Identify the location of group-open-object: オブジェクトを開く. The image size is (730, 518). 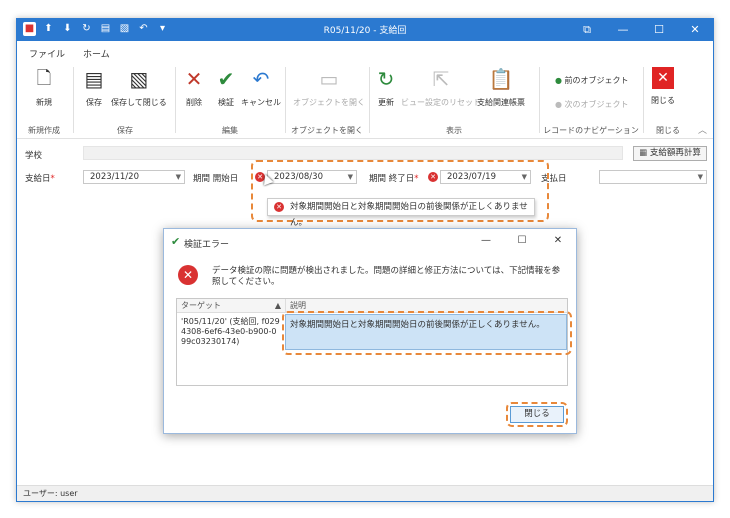
(327, 130).